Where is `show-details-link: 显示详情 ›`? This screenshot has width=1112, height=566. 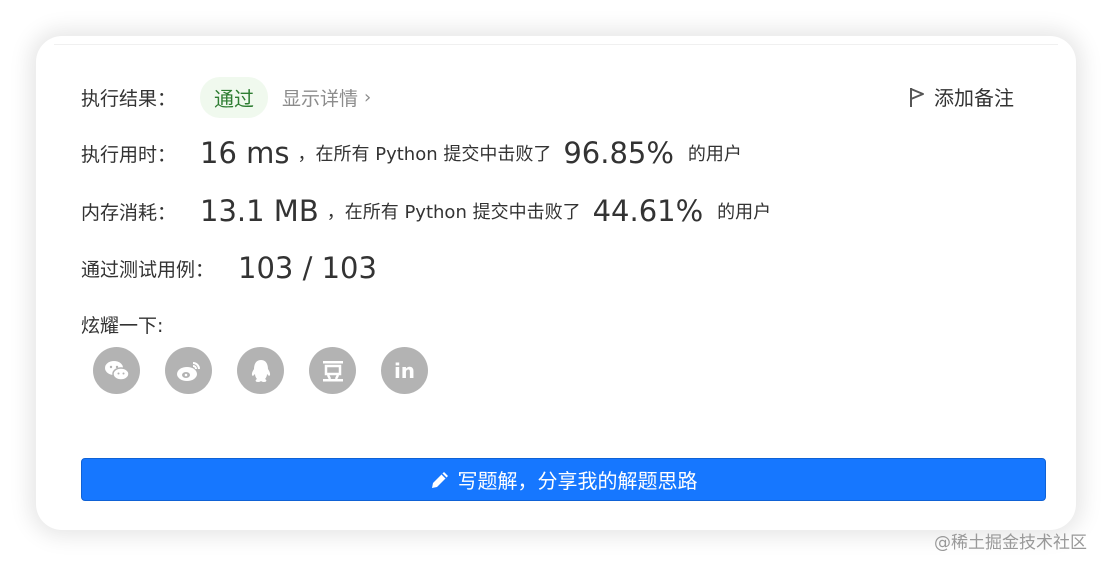 show-details-link: 显示详情 › is located at coordinates (326, 97).